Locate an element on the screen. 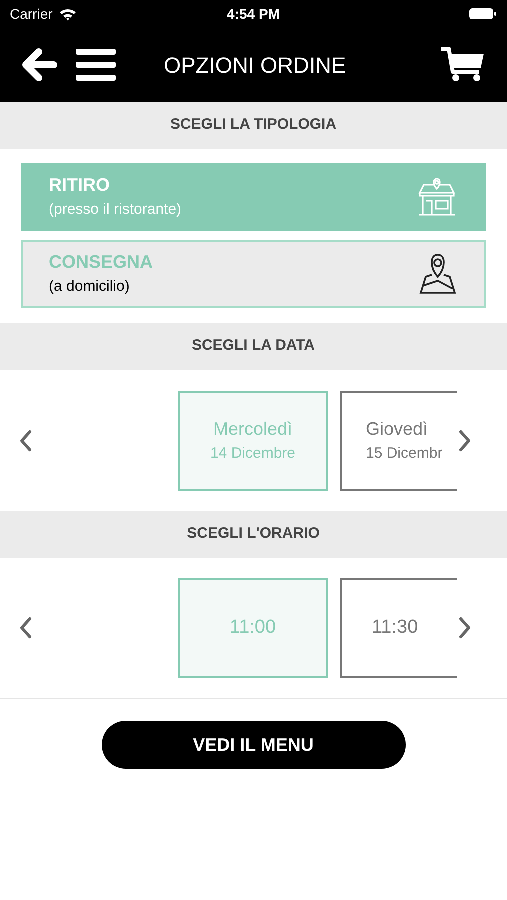 The height and width of the screenshot is (900, 507). option-subtitle: (a domicilio) is located at coordinates (90, 287).